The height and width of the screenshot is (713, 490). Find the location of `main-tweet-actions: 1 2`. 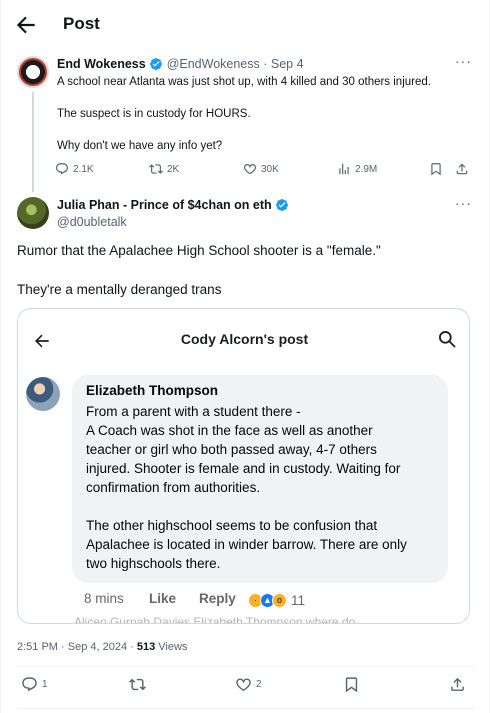

main-tweet-actions: 1 2 is located at coordinates (245, 688).